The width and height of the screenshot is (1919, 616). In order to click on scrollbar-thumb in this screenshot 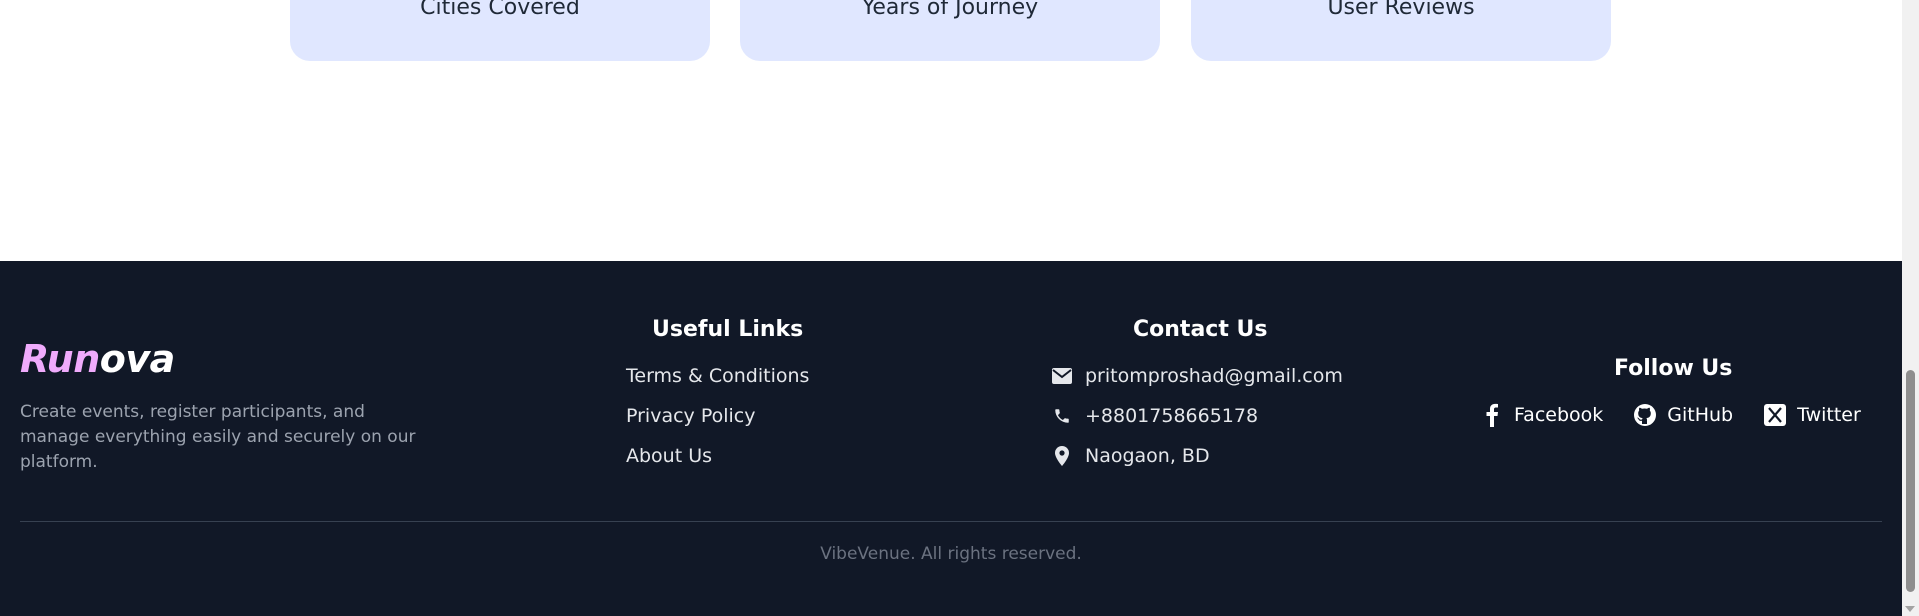, I will do `click(1910, 481)`.